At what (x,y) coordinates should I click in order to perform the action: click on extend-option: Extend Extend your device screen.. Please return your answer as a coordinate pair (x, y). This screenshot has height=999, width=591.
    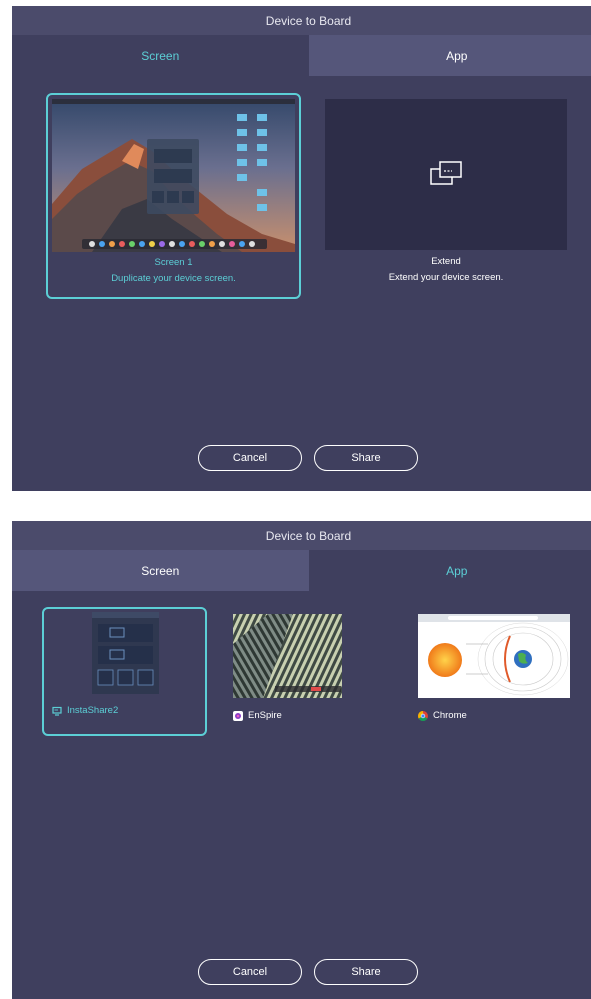
    Looking at the image, I should click on (446, 196).